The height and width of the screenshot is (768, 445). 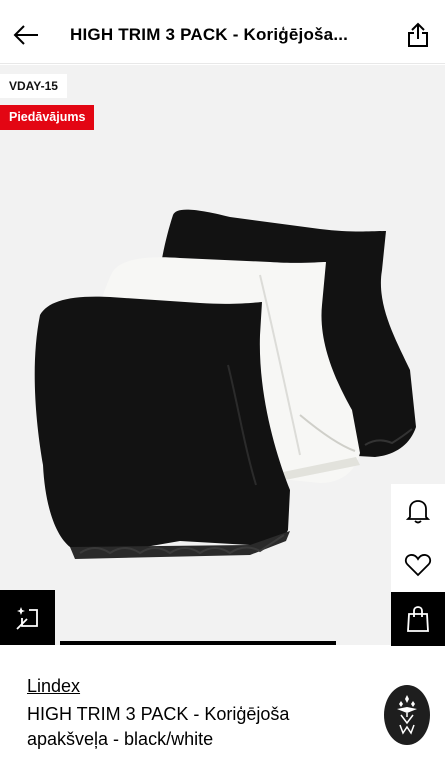 What do you see at coordinates (198, 643) in the screenshot?
I see `gallery-progress-bar` at bounding box center [198, 643].